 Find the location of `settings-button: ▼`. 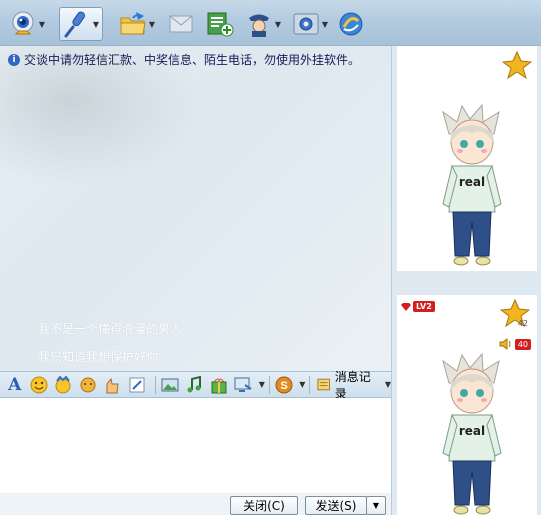

settings-button: ▼ is located at coordinates (310, 24).